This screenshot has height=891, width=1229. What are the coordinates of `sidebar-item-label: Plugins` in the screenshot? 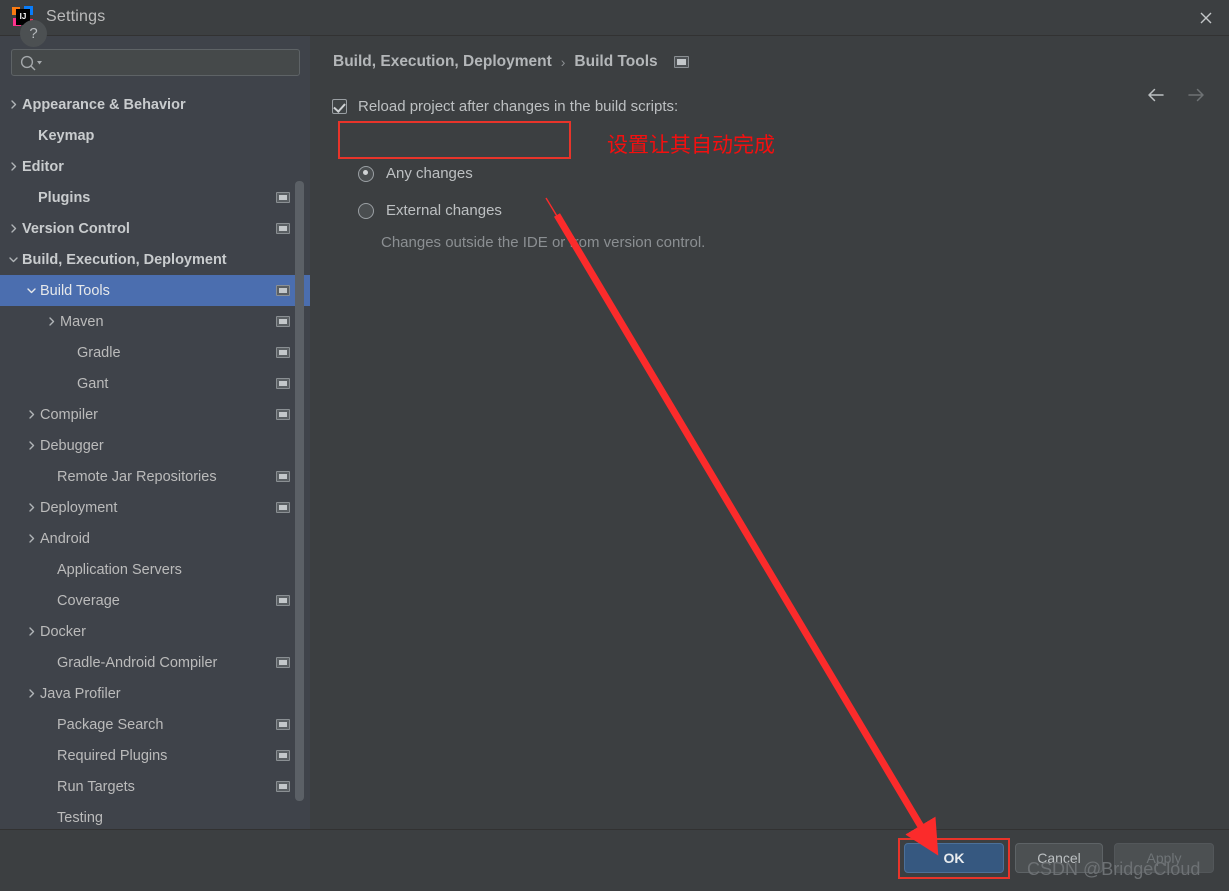 It's located at (64, 197).